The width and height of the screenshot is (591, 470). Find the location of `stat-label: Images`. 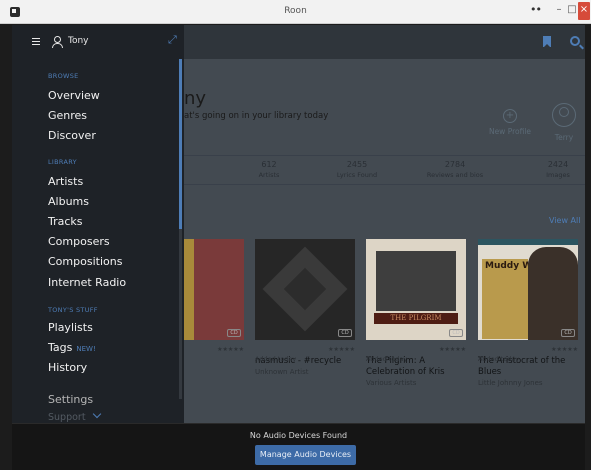

stat-label: Images is located at coordinates (558, 175).